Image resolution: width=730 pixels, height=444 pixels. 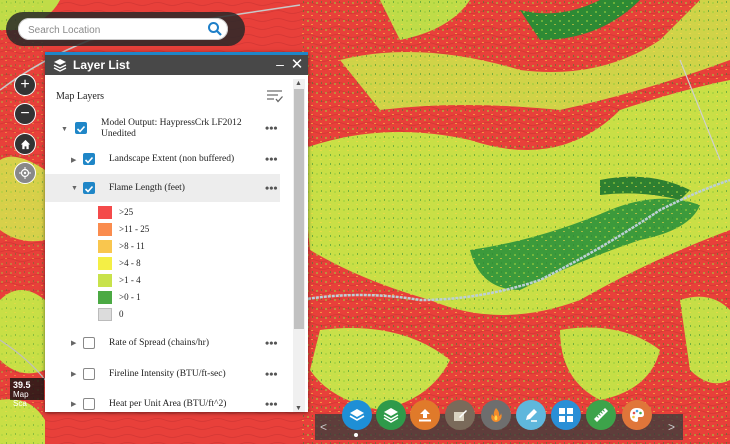 I want to click on edit-icon, so click(x=460, y=415).